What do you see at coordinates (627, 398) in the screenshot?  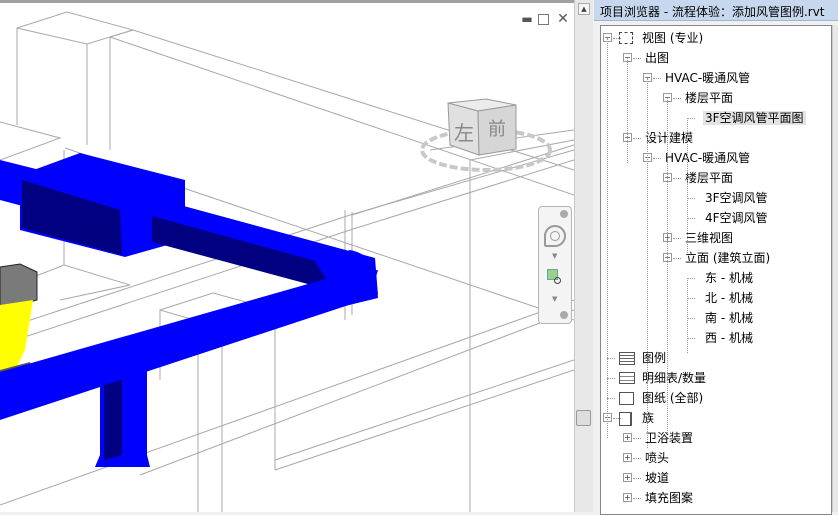 I see `sheet-icon` at bounding box center [627, 398].